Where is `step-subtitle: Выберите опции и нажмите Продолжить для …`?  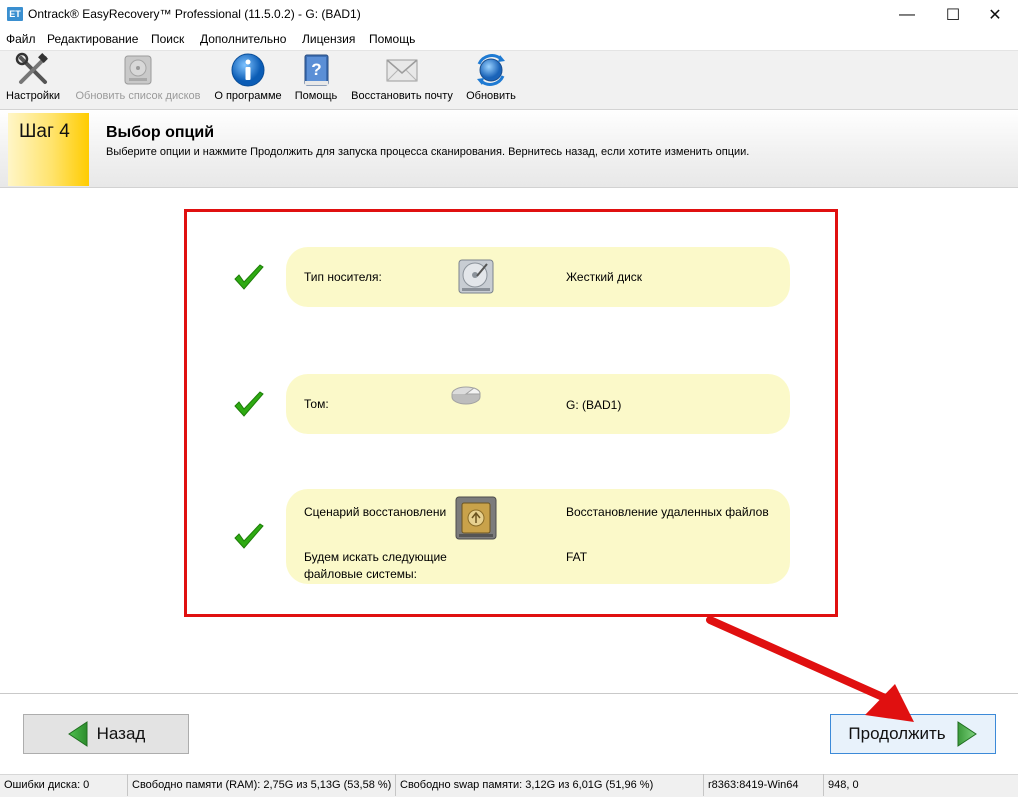
step-subtitle: Выберите опции и нажмите Продолжить для … is located at coordinates (428, 152).